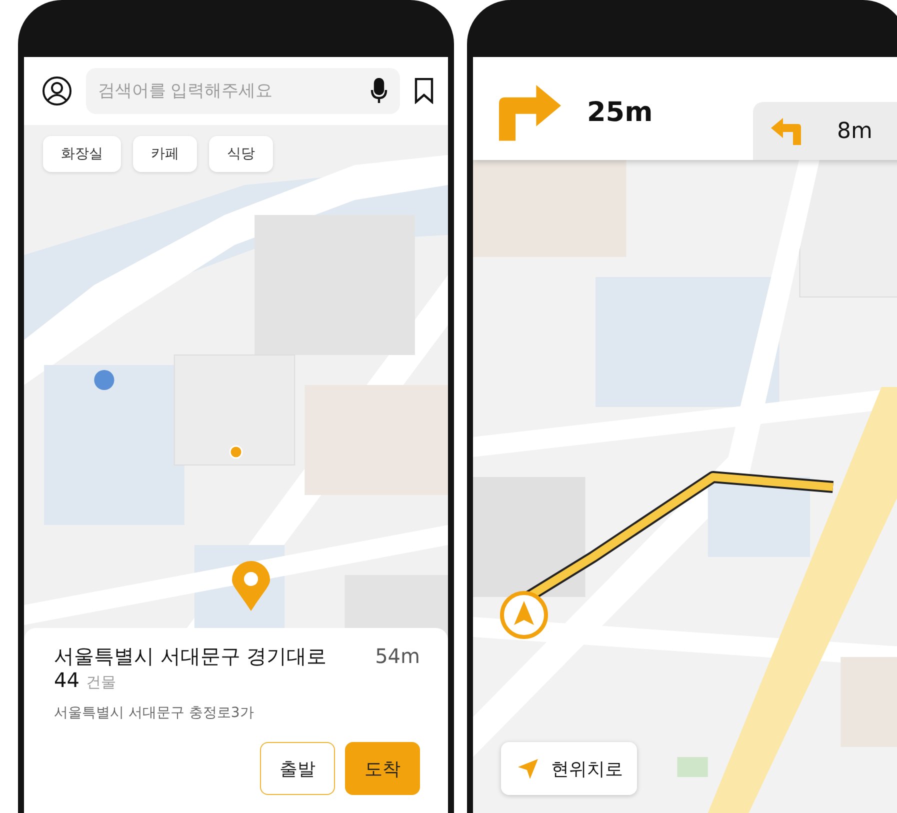 The height and width of the screenshot is (813, 897). Describe the element at coordinates (854, 131) in the screenshot. I see `next-turn-distance: 8m` at that location.